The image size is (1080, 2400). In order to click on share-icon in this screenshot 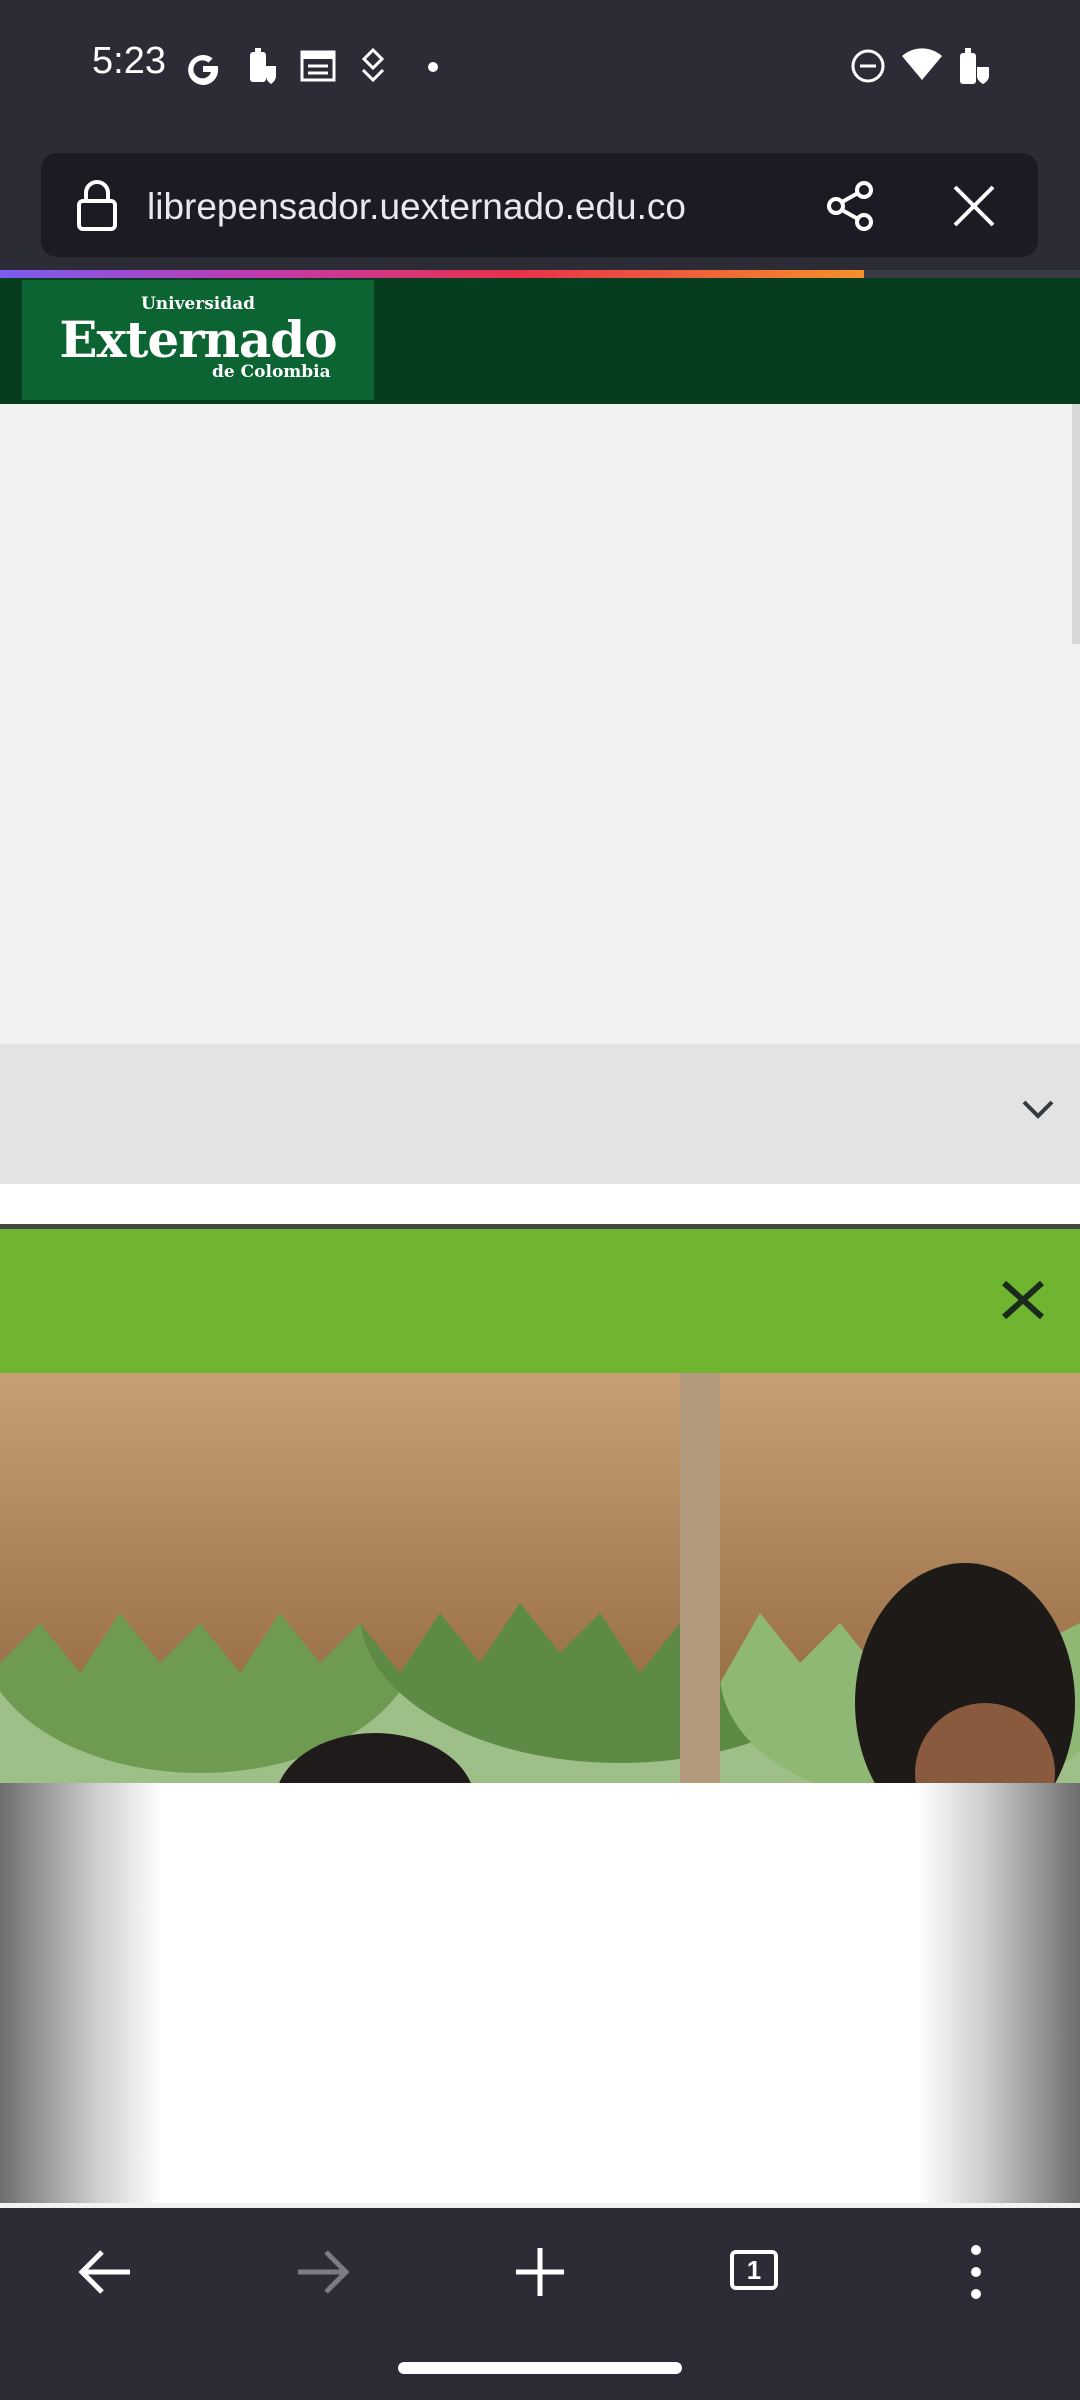, I will do `click(850, 206)`.